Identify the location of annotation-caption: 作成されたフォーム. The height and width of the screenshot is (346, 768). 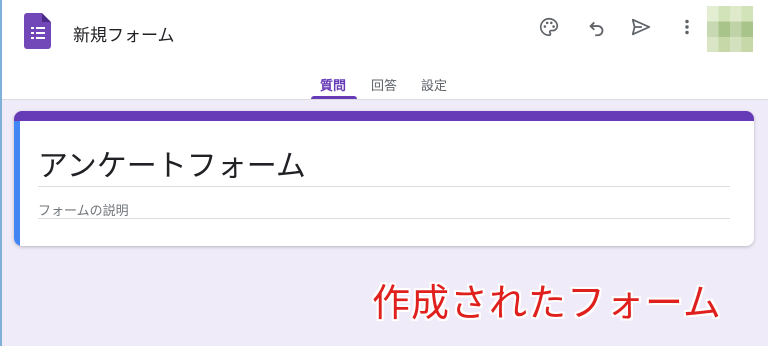
(547, 303).